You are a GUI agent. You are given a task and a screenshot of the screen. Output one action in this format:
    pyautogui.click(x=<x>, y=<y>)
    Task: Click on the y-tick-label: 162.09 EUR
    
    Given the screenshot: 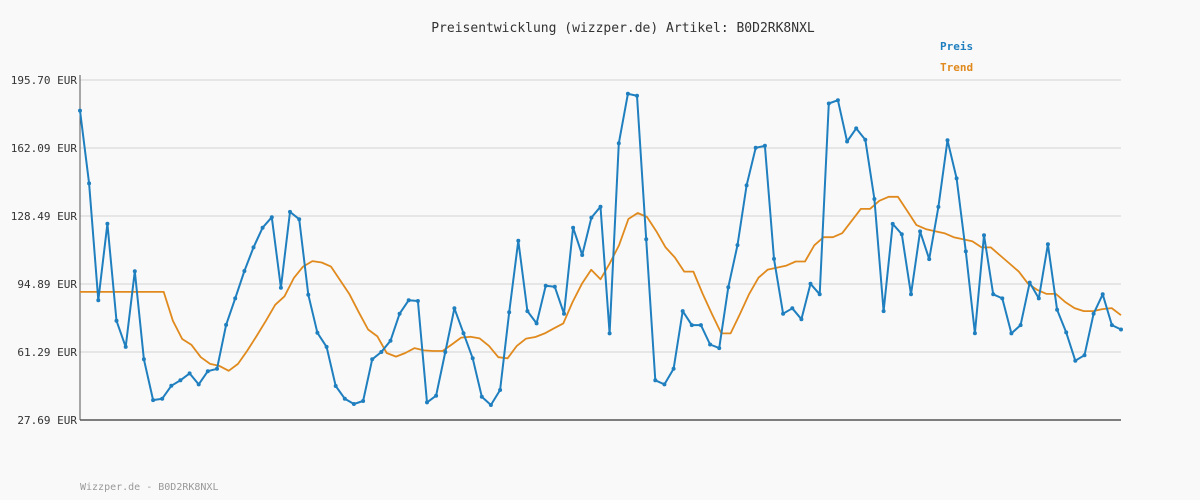 What is the action you would take?
    pyautogui.click(x=44, y=148)
    